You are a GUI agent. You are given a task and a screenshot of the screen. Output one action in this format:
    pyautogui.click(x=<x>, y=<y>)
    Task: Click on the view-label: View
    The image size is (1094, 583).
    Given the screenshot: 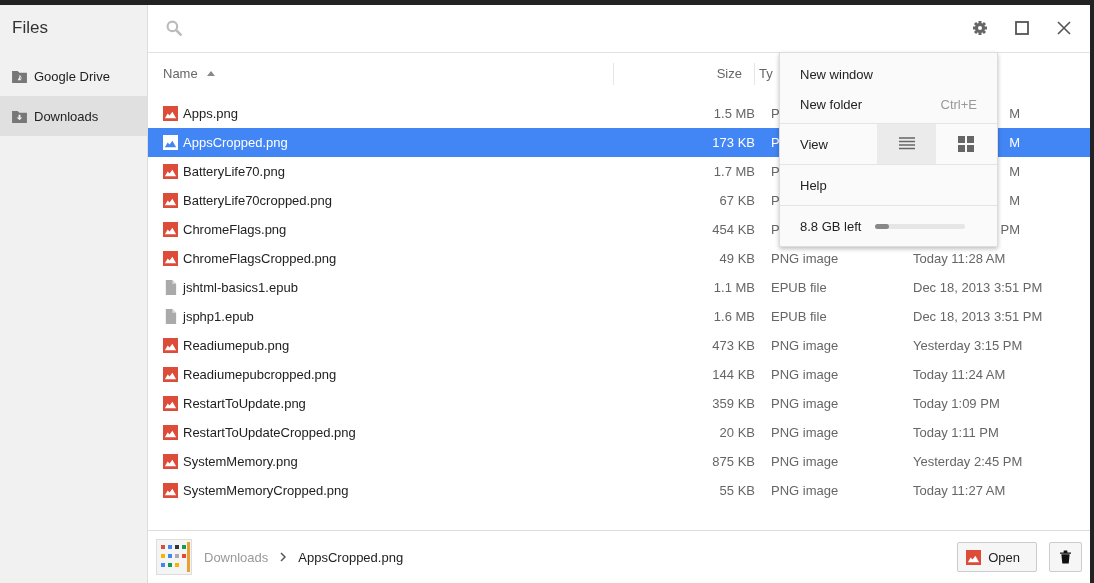 What is the action you would take?
    pyautogui.click(x=814, y=144)
    